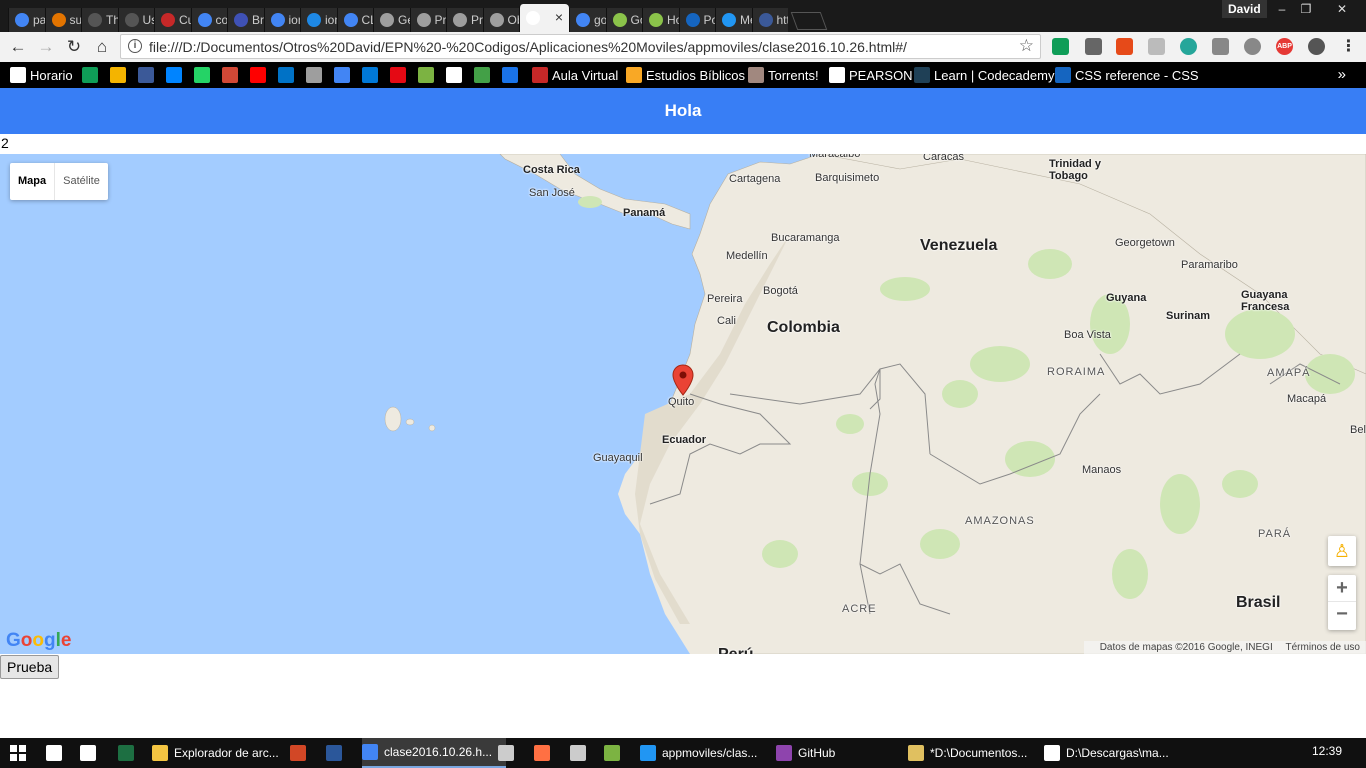 This screenshot has height=768, width=1366. Describe the element at coordinates (62, 20) in the screenshot. I see `browser-tab: sul` at that location.